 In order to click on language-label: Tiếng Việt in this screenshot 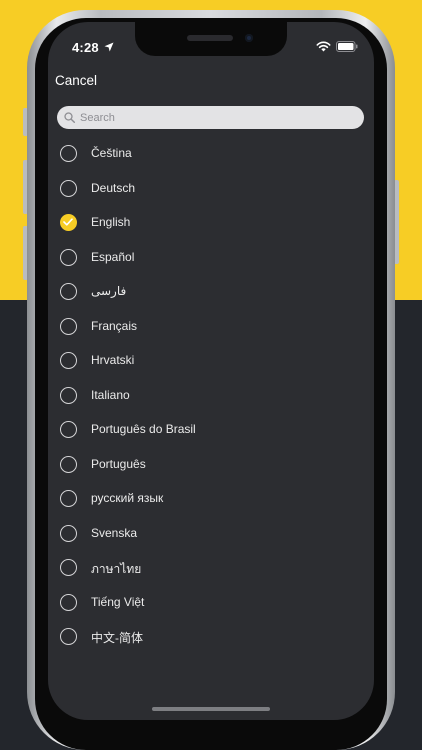, I will do `click(118, 601)`.